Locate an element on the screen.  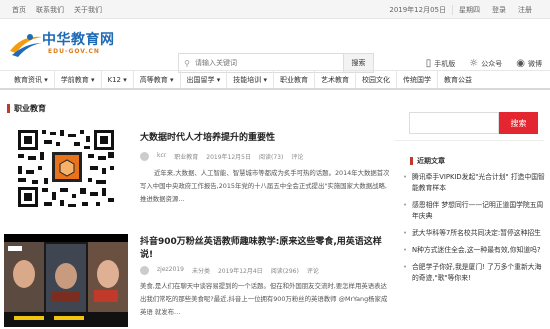
article-category: 职业教育 is located at coordinates (186, 156).